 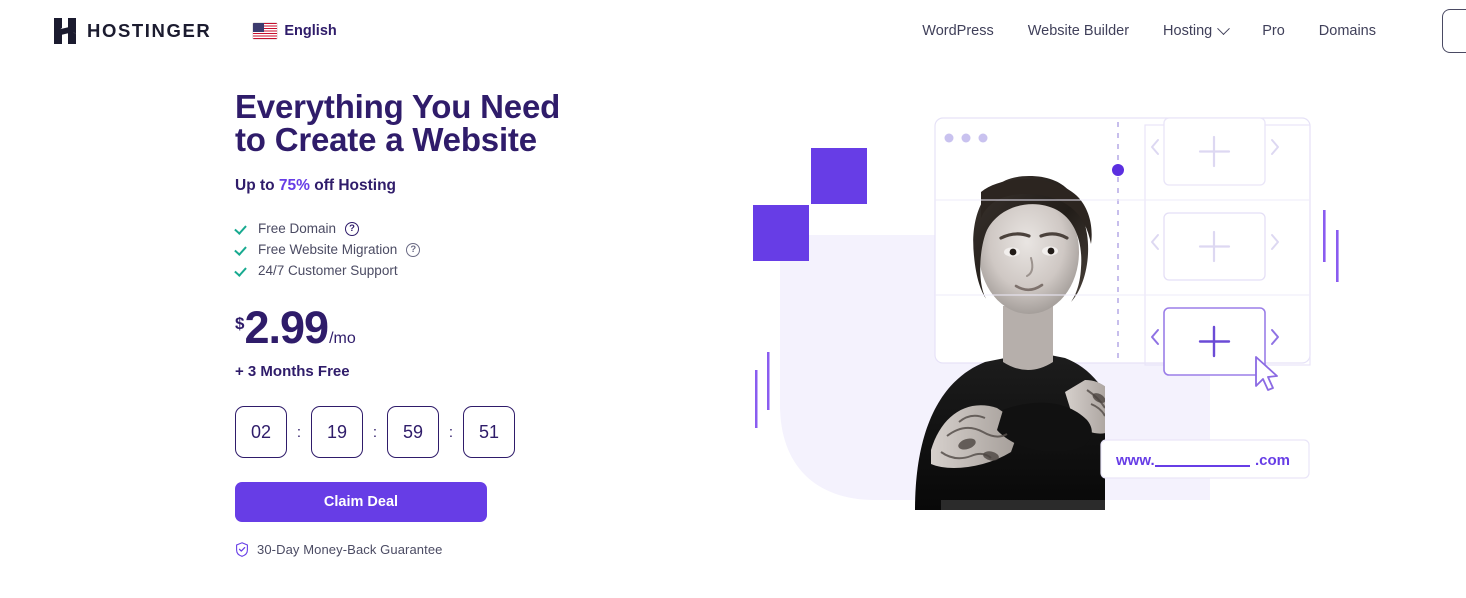 What do you see at coordinates (328, 249) in the screenshot?
I see `feature-label: Free Website Migration` at bounding box center [328, 249].